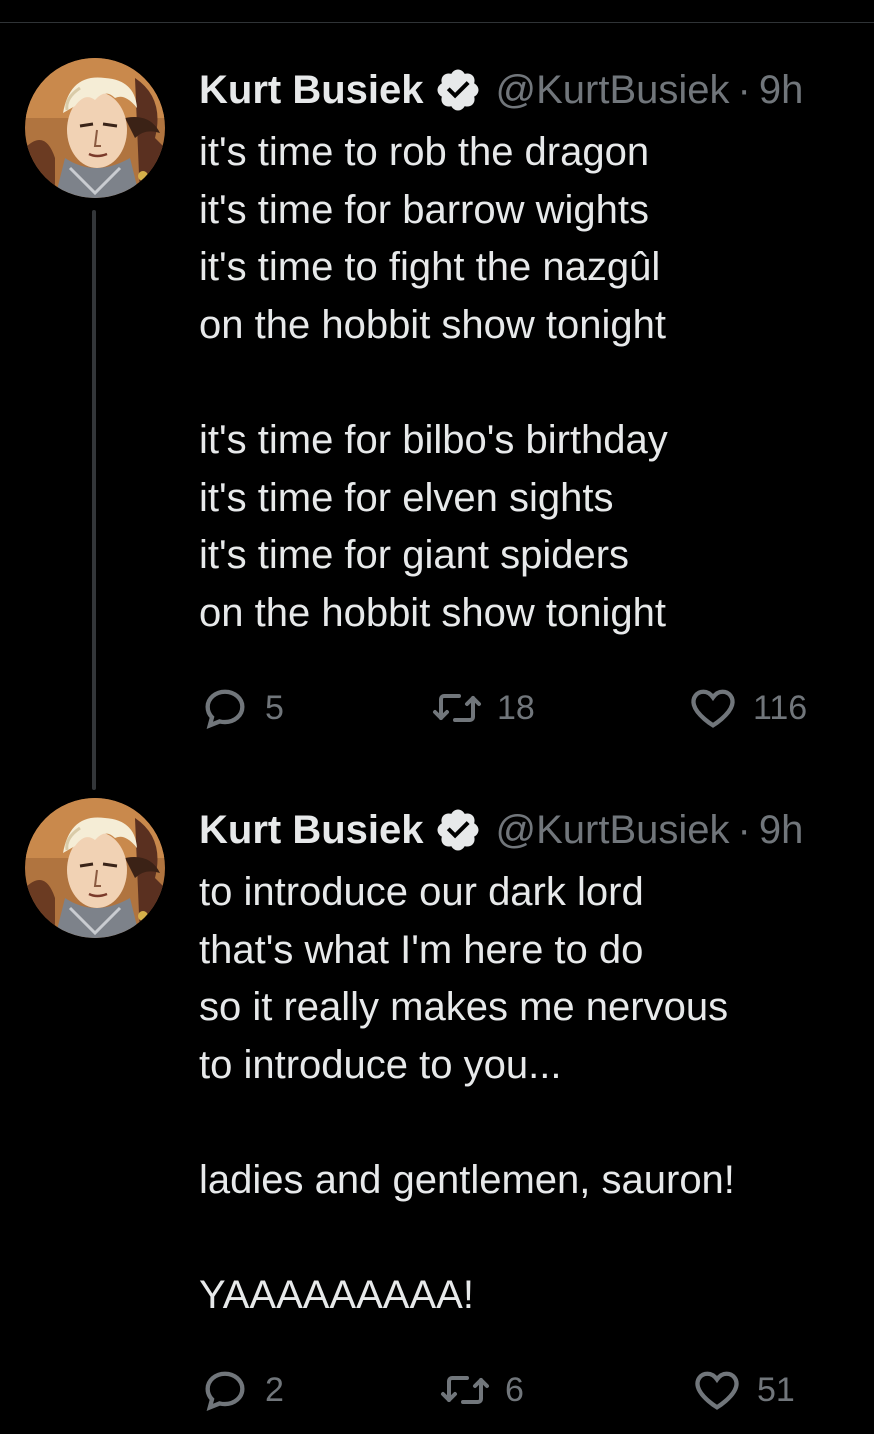 This screenshot has width=874, height=1434. What do you see at coordinates (414, 555) in the screenshot?
I see `tweet-text-line: it's time for giant spiders` at bounding box center [414, 555].